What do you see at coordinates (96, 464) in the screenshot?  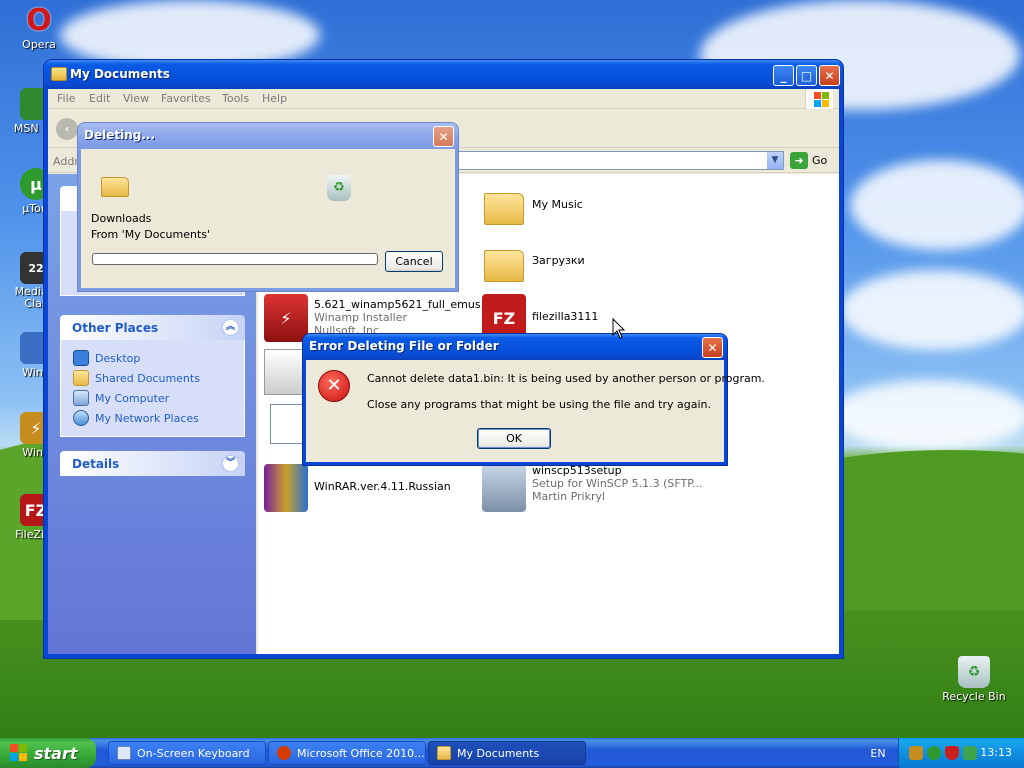 I see `details-title: Details` at bounding box center [96, 464].